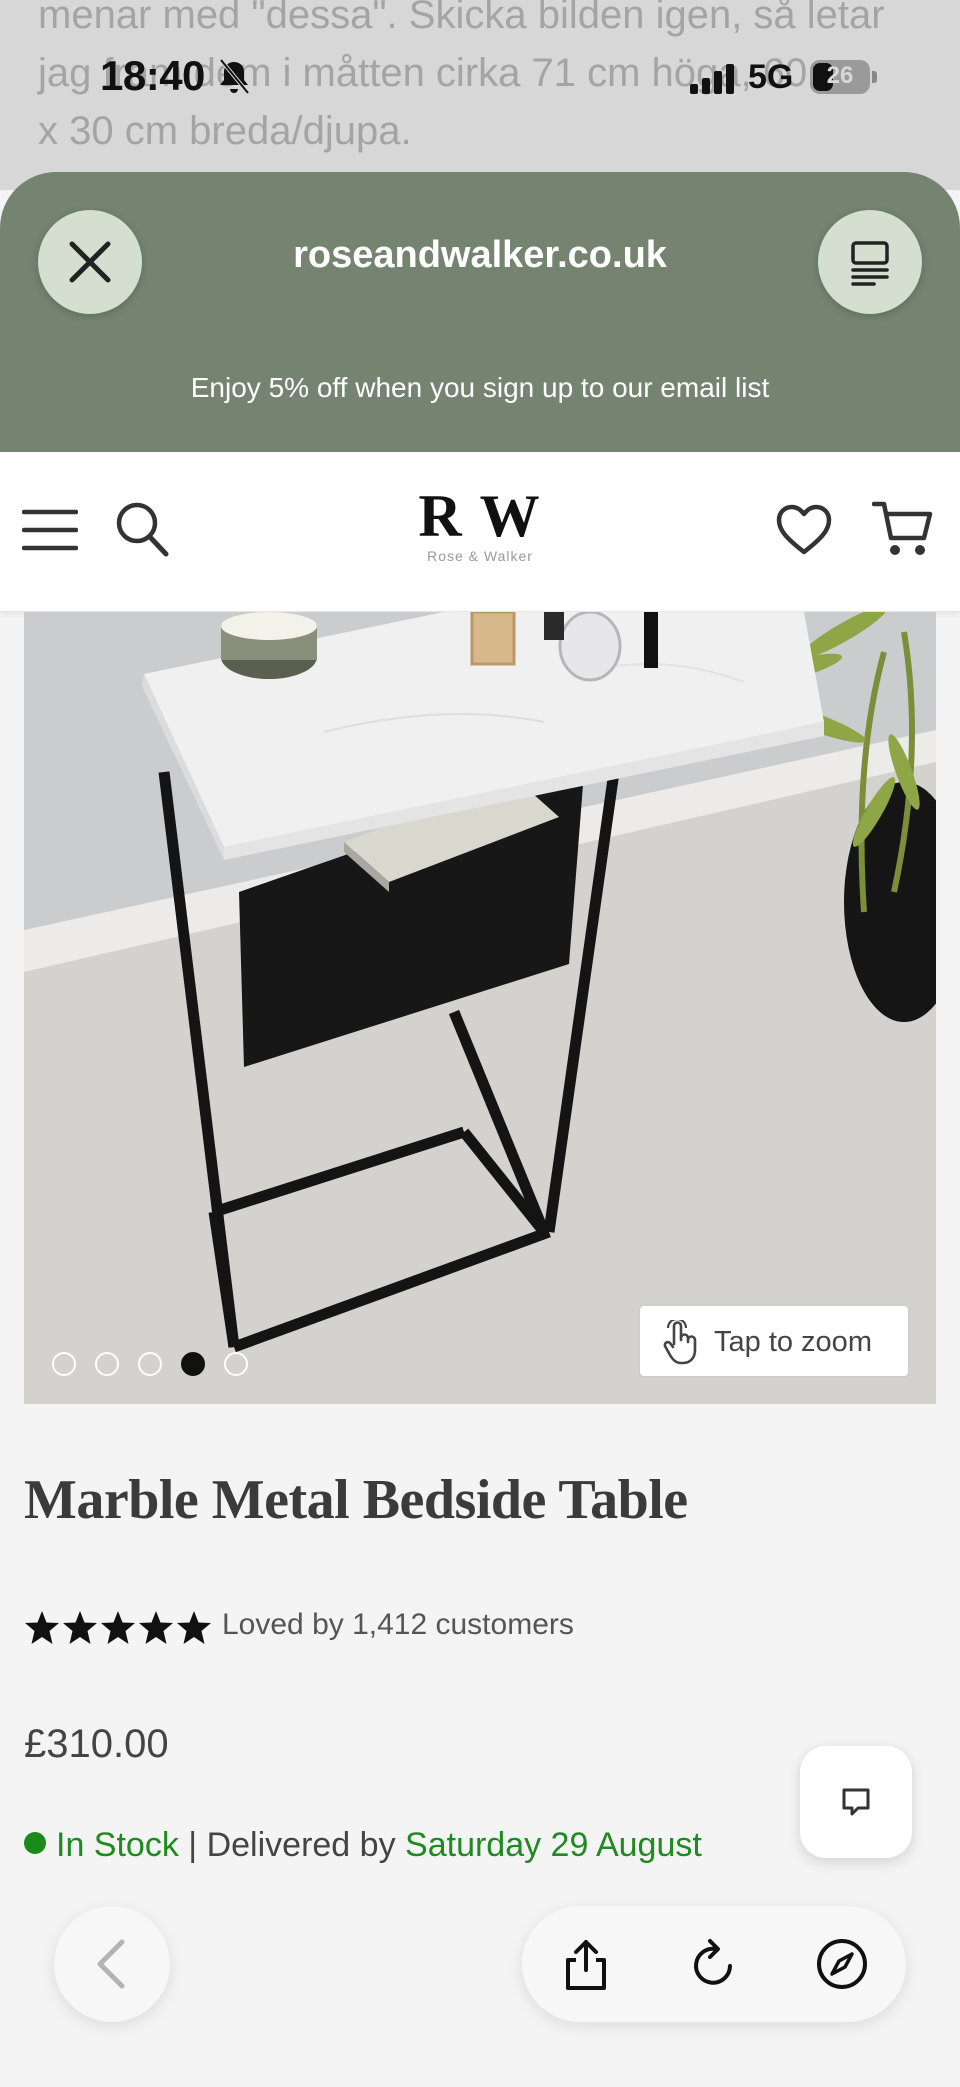  Describe the element at coordinates (480, 80) in the screenshot. I see `status-bar: 18:40 5G 26` at that location.